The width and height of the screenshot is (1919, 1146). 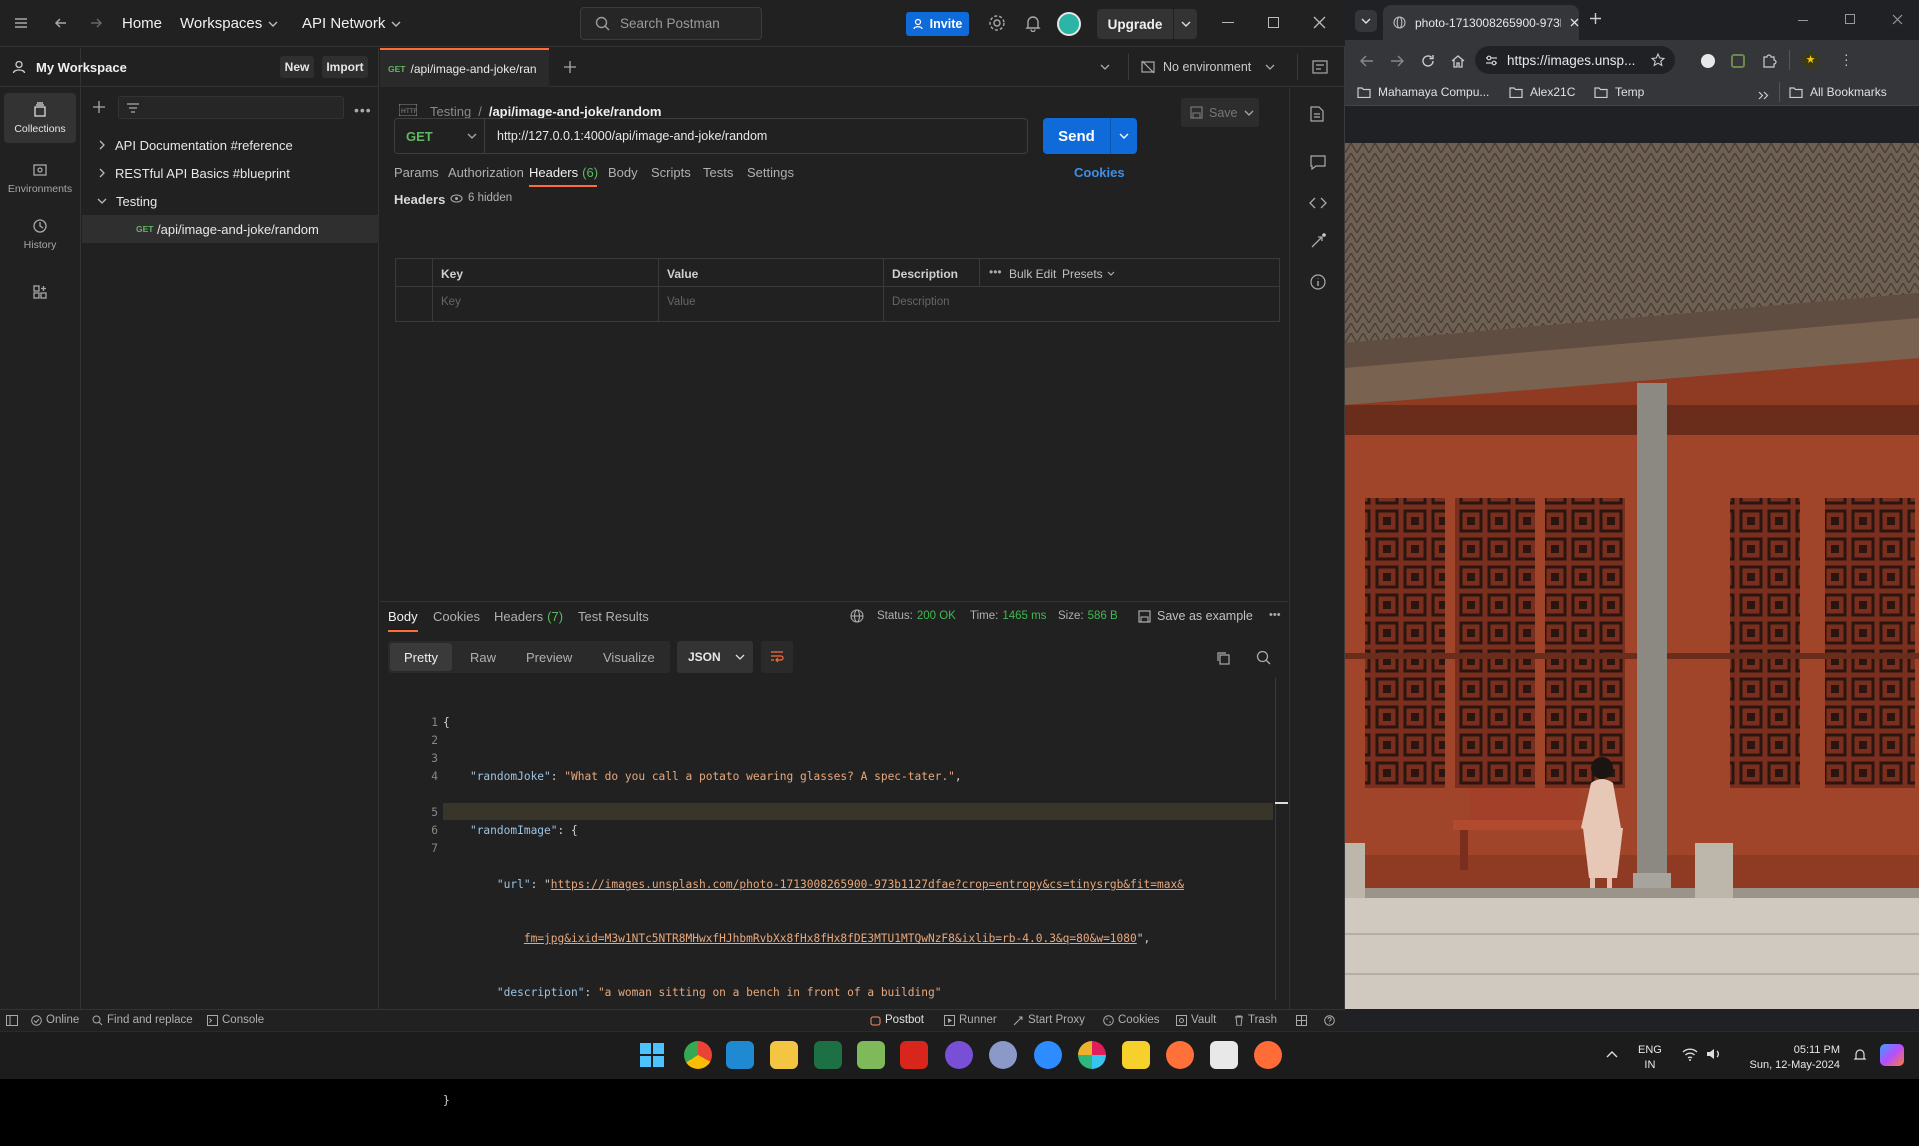 What do you see at coordinates (1690, 1054) in the screenshot?
I see `wifi-icon` at bounding box center [1690, 1054].